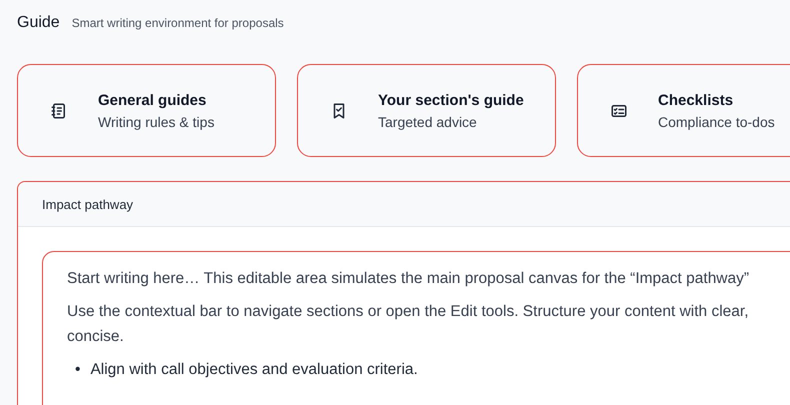 Image resolution: width=790 pixels, height=405 pixels. What do you see at coordinates (408, 312) in the screenshot?
I see `paragraph-line: Use the contextual bar to navigate sections or open the Edit tools. Structure your content with clear,` at bounding box center [408, 312].